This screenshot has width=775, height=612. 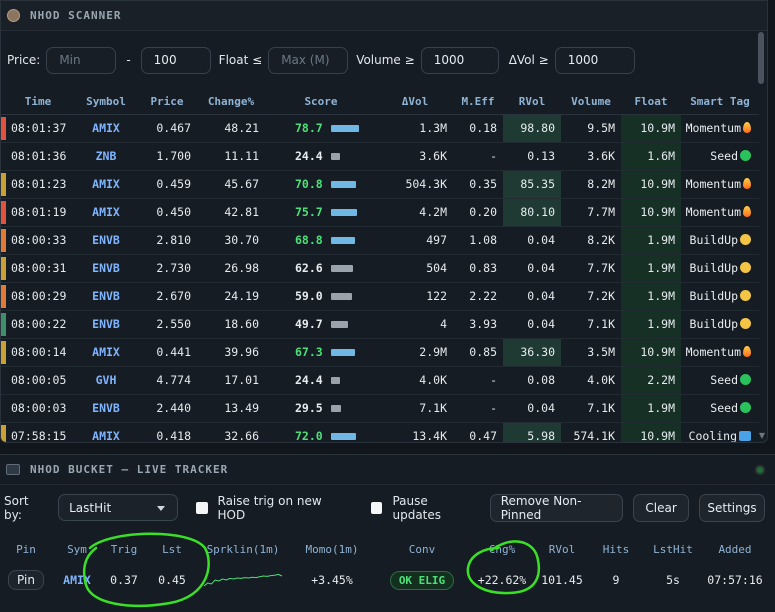 What do you see at coordinates (173, 212) in the screenshot?
I see `row-price-text: 0.450` at bounding box center [173, 212].